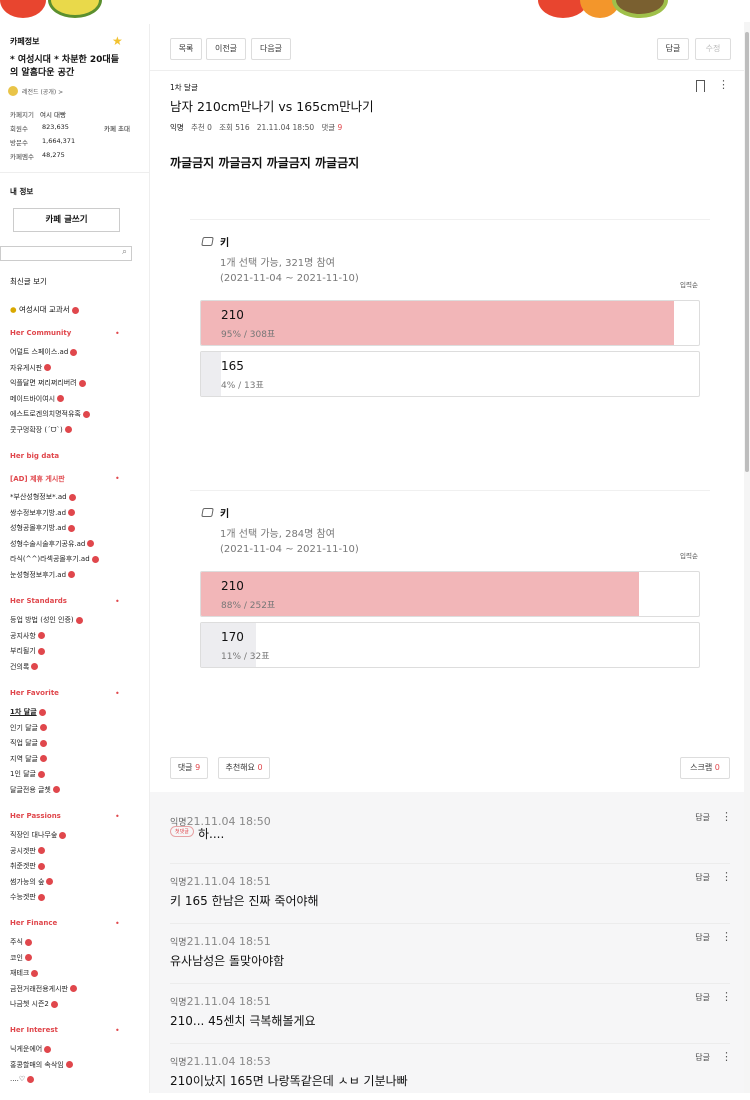  What do you see at coordinates (27, 897) in the screenshot?
I see `sidebar-menu-item: 수능겟판` at bounding box center [27, 897].